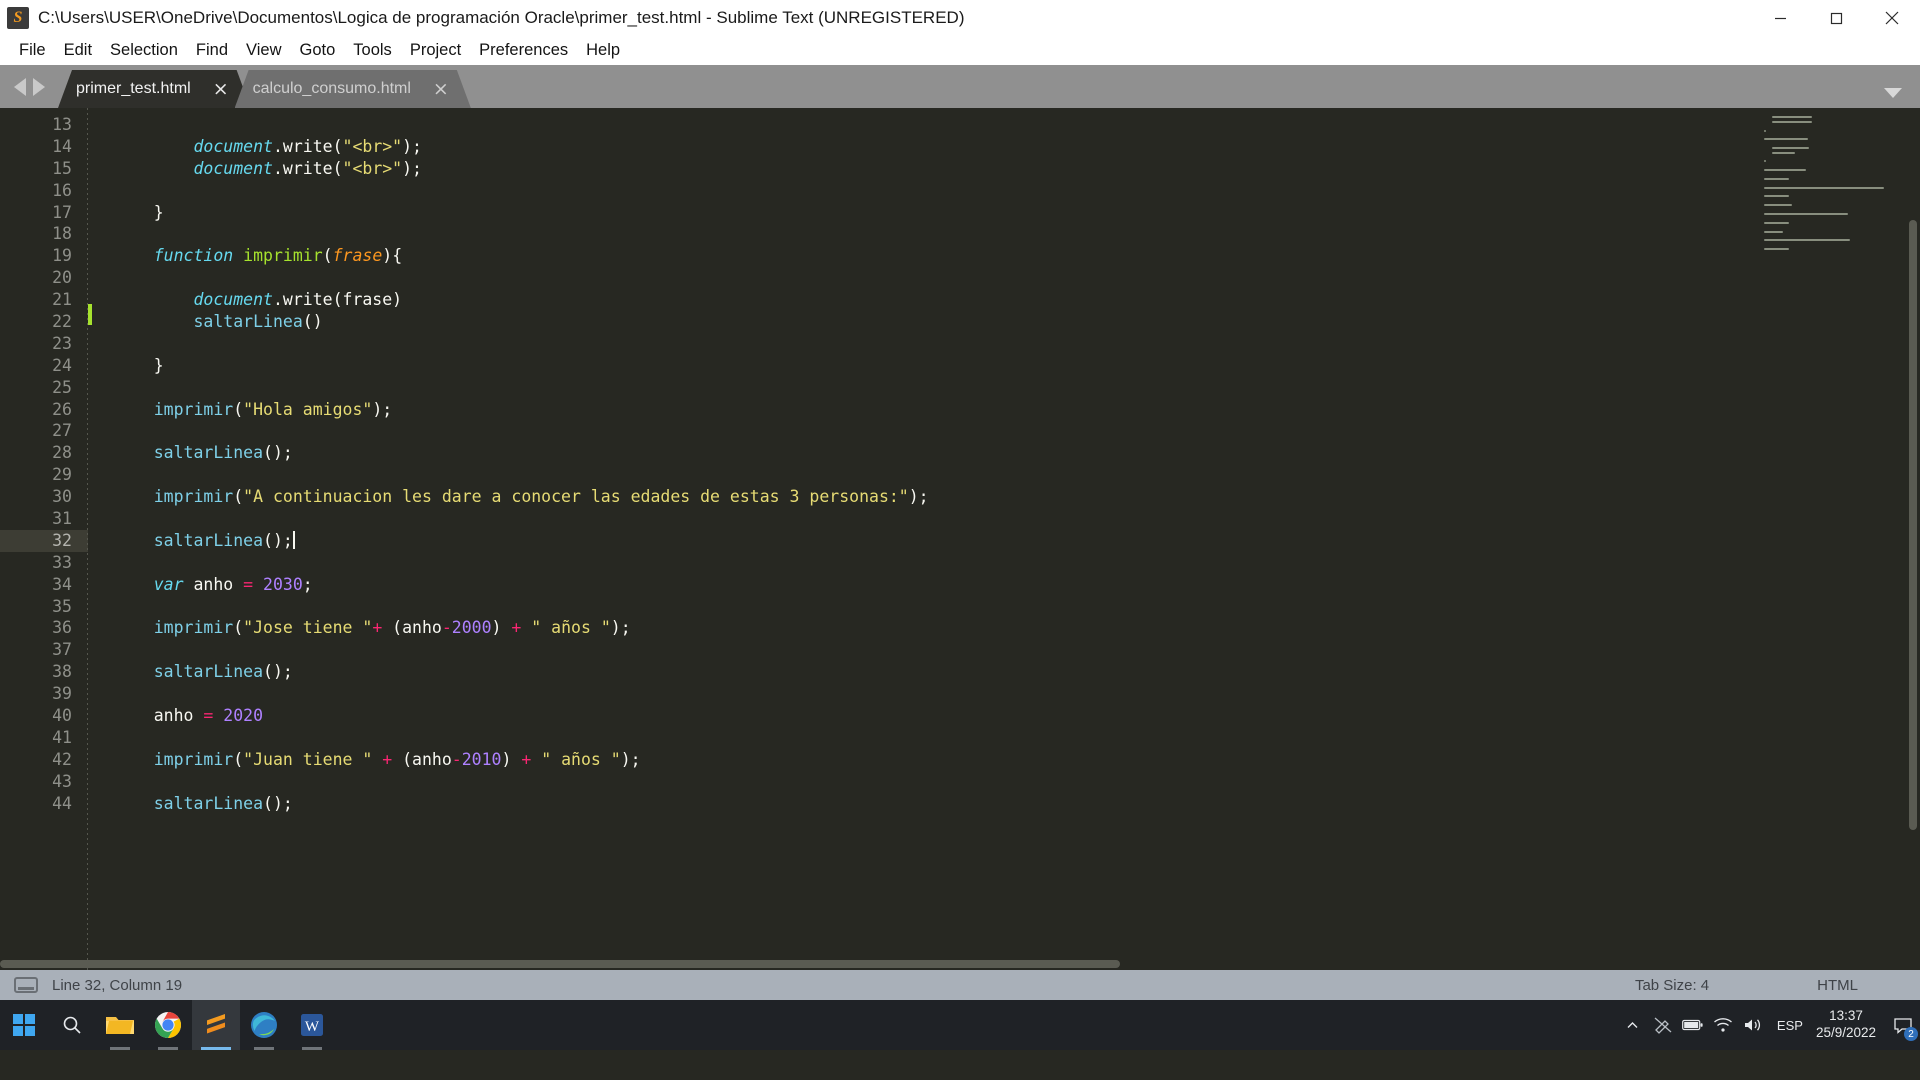 Image resolution: width=1920 pixels, height=1080 pixels. Describe the element at coordinates (120, 1025) in the screenshot. I see `file-explorer-icon` at that location.